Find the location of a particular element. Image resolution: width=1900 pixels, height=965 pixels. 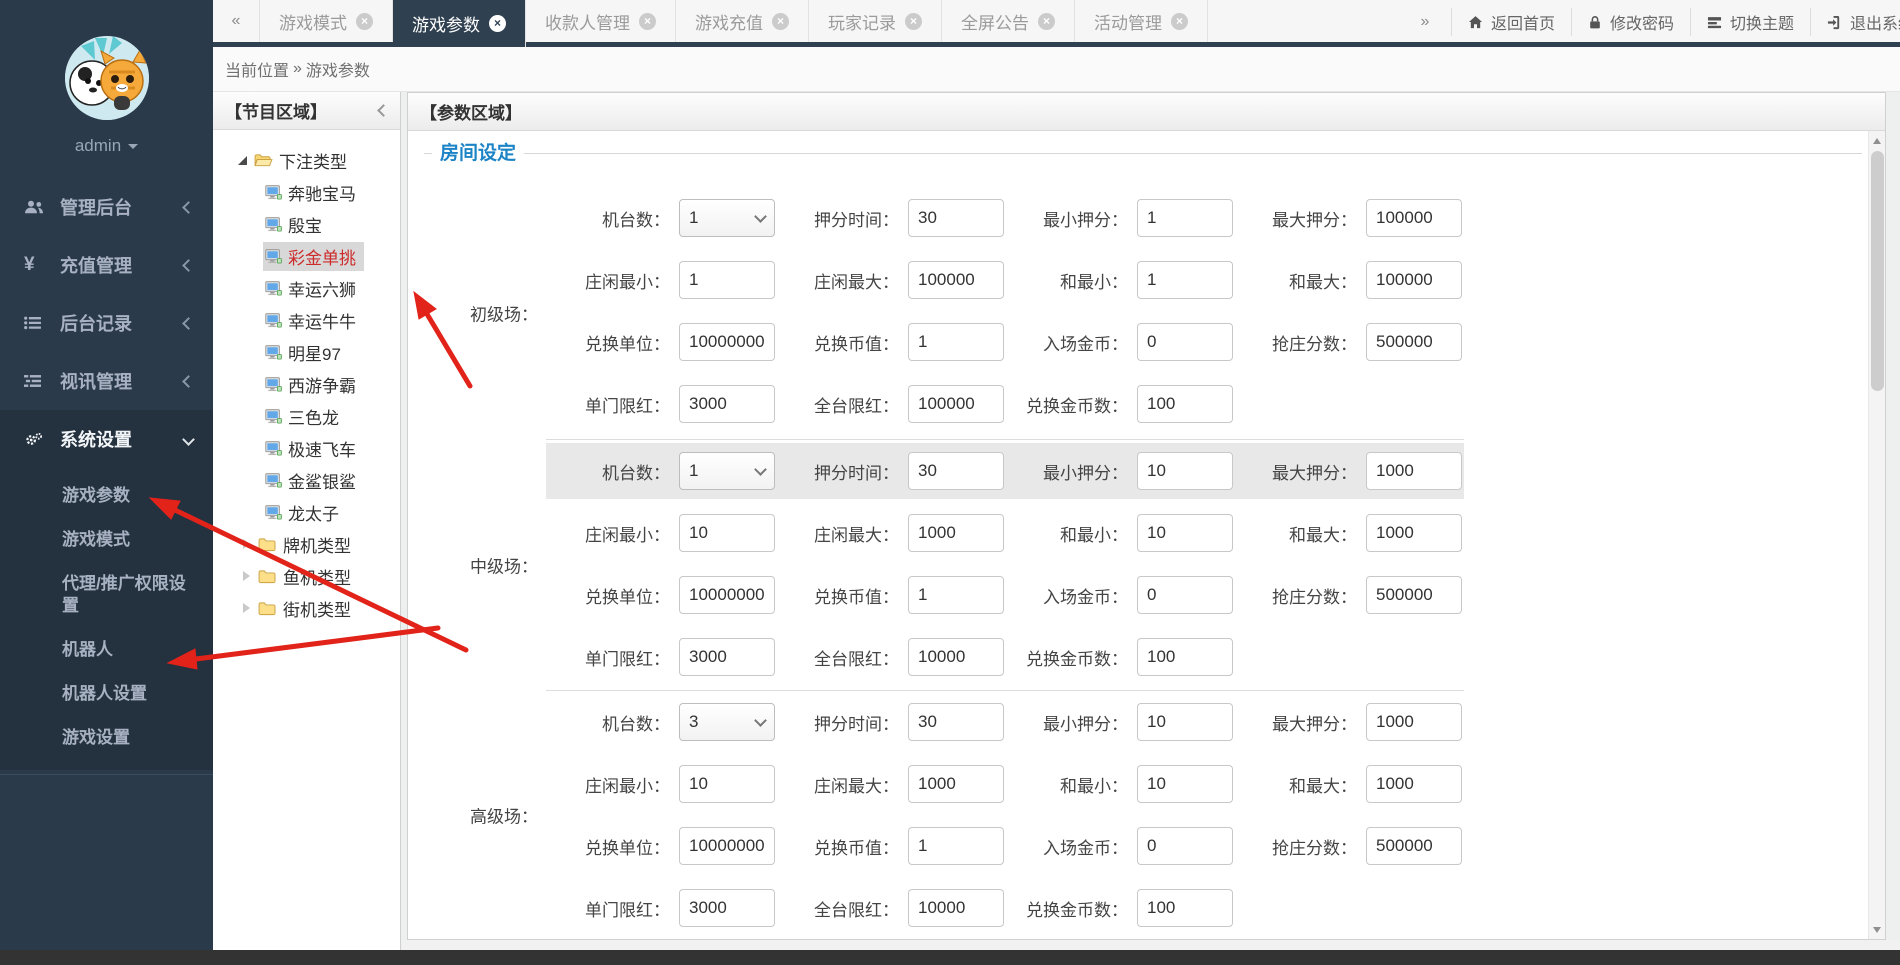

sidebar-subitem-5: 游戏设置 is located at coordinates (106, 738).